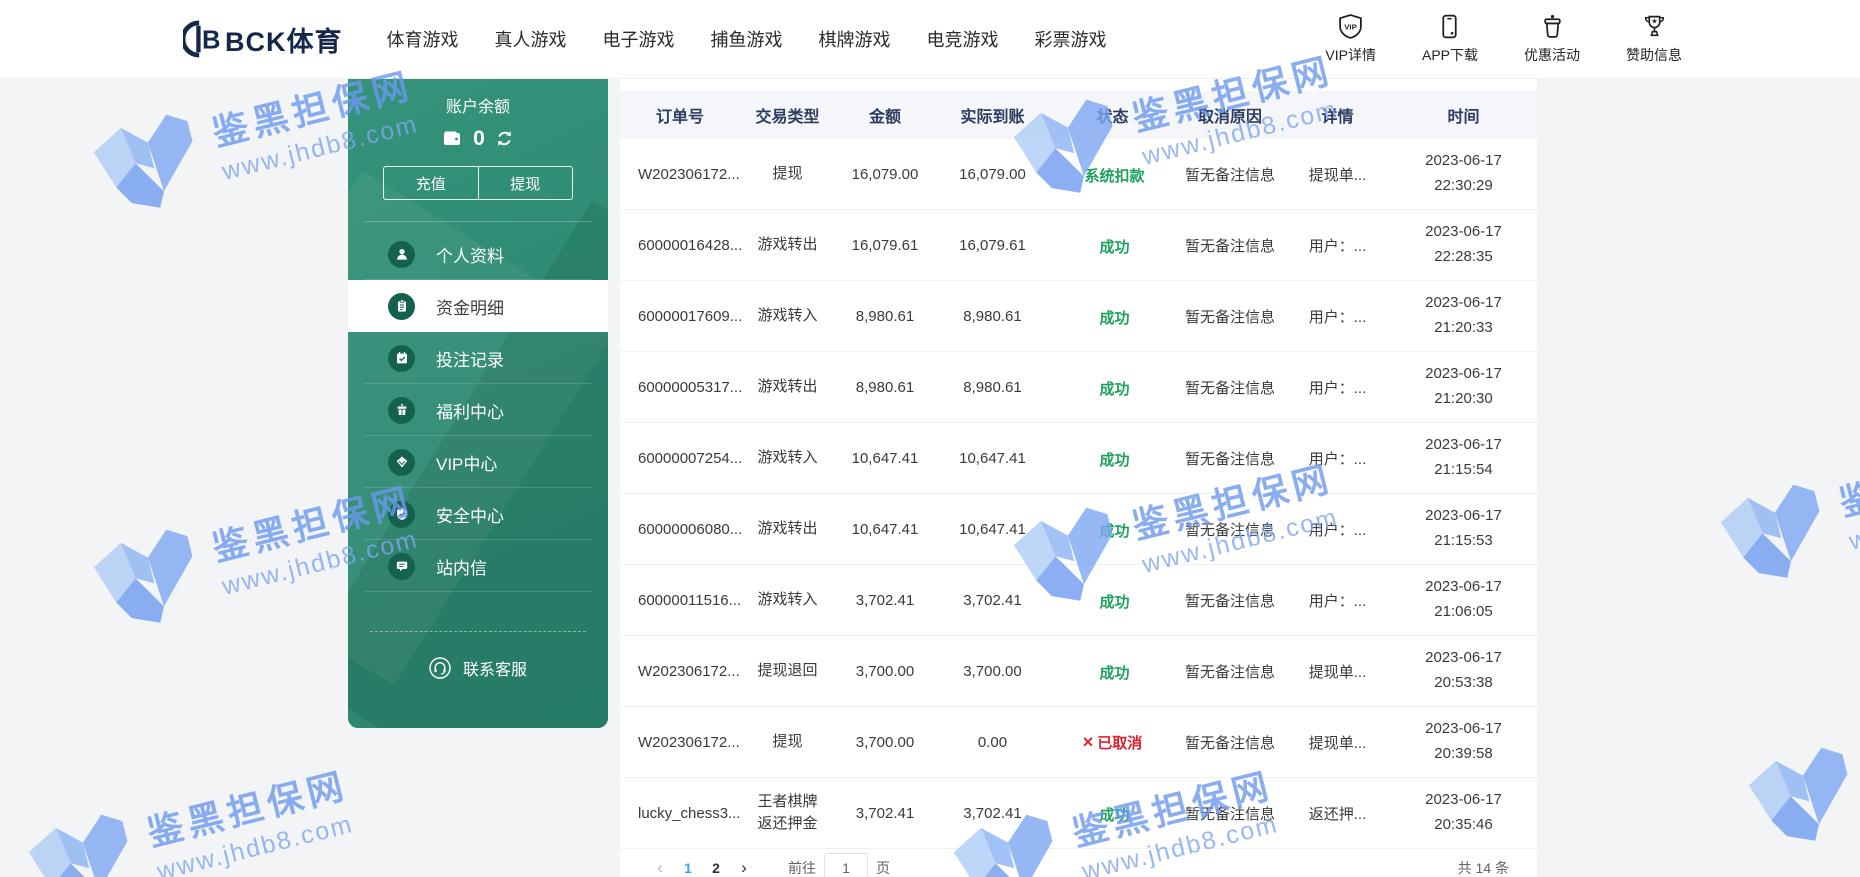  I want to click on wallet-buttons: 充值 提现, so click(478, 183).